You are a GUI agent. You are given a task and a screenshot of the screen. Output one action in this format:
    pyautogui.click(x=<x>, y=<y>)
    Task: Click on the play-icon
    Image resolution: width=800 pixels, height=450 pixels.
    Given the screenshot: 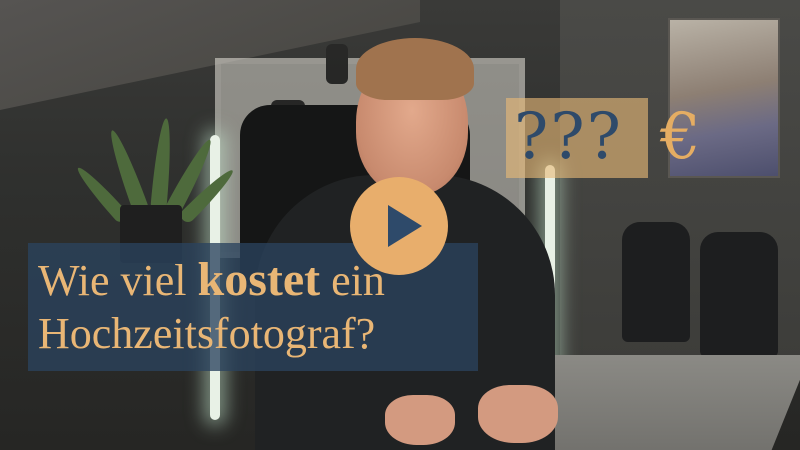 What is the action you would take?
    pyautogui.click(x=405, y=226)
    